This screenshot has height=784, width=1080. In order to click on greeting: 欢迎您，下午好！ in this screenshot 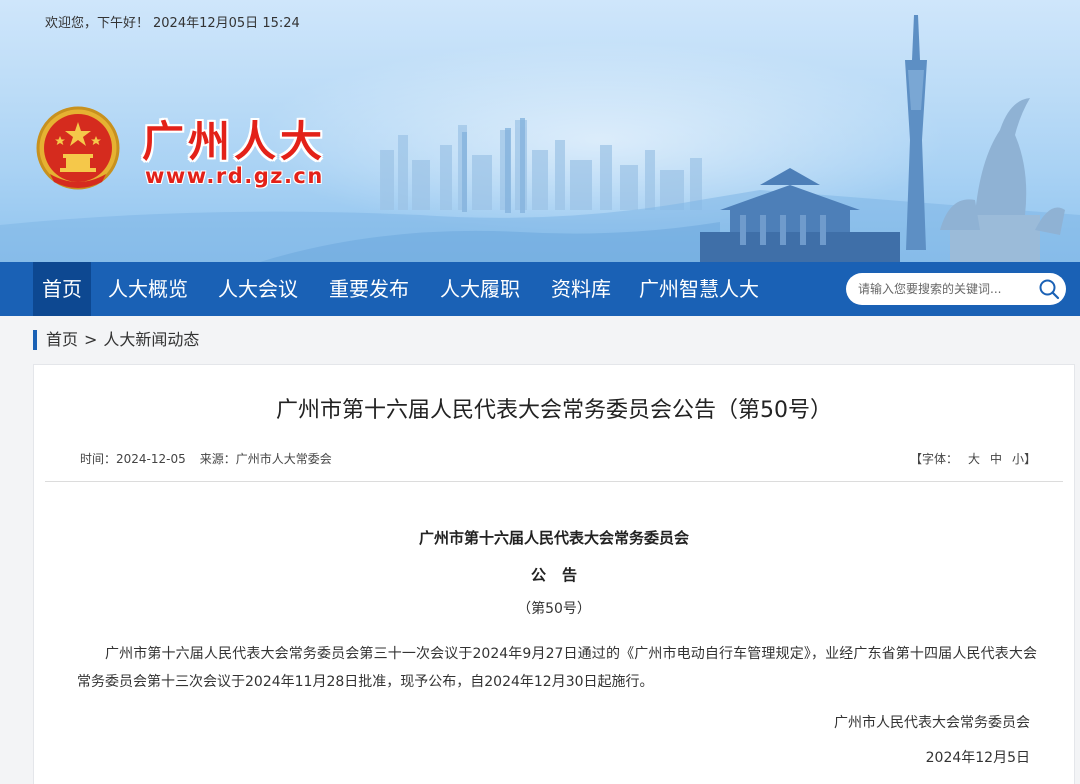, I will do `click(97, 23)`.